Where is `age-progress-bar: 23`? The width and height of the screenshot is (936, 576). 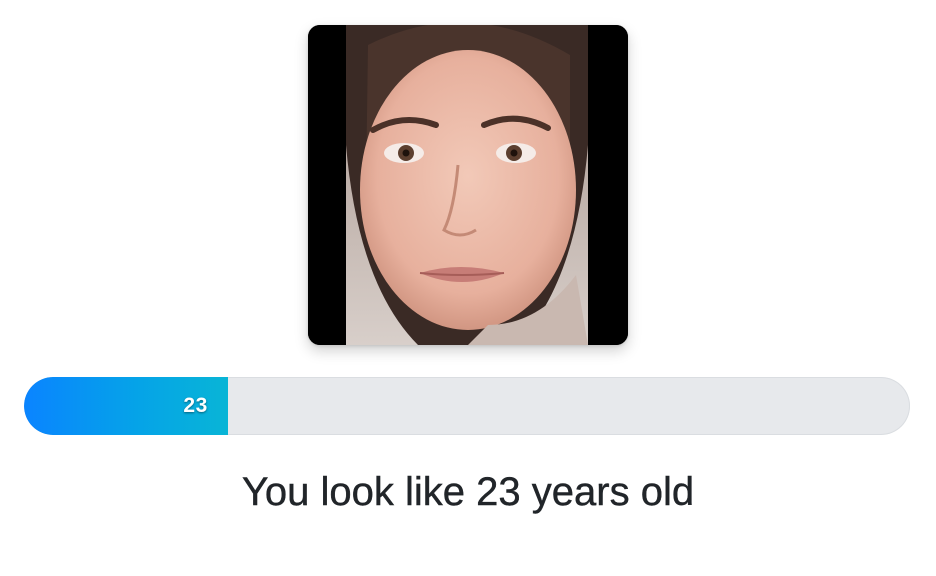
age-progress-bar: 23 is located at coordinates (467, 406).